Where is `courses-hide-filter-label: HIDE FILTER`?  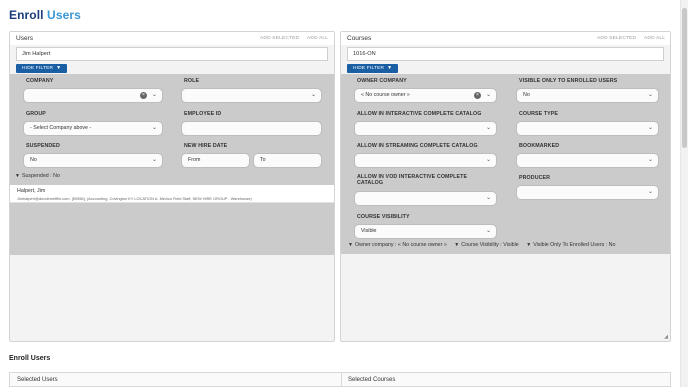
courses-hide-filter-label: HIDE FILTER is located at coordinates (369, 68).